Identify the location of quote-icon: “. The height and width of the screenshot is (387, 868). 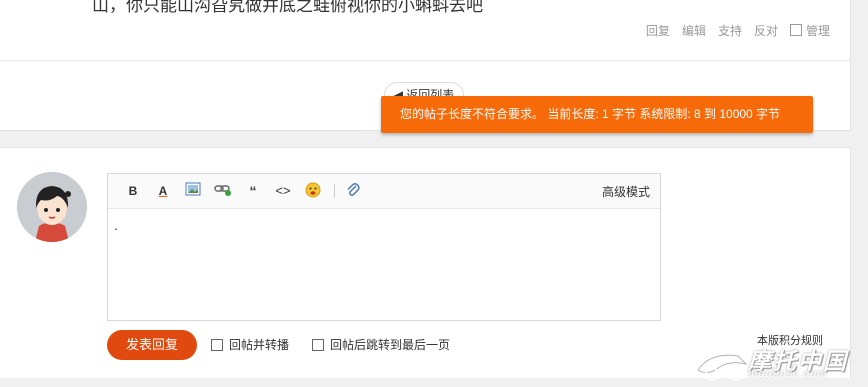
(253, 191).